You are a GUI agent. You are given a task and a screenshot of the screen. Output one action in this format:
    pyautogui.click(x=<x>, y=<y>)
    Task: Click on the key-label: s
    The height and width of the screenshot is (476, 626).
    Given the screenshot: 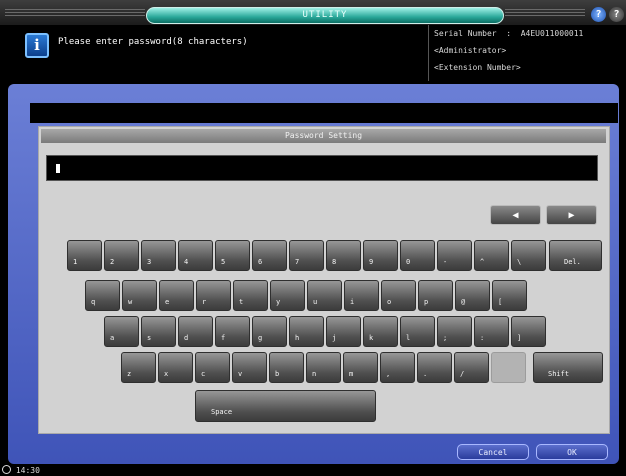 What is the action you would take?
    pyautogui.click(x=149, y=338)
    